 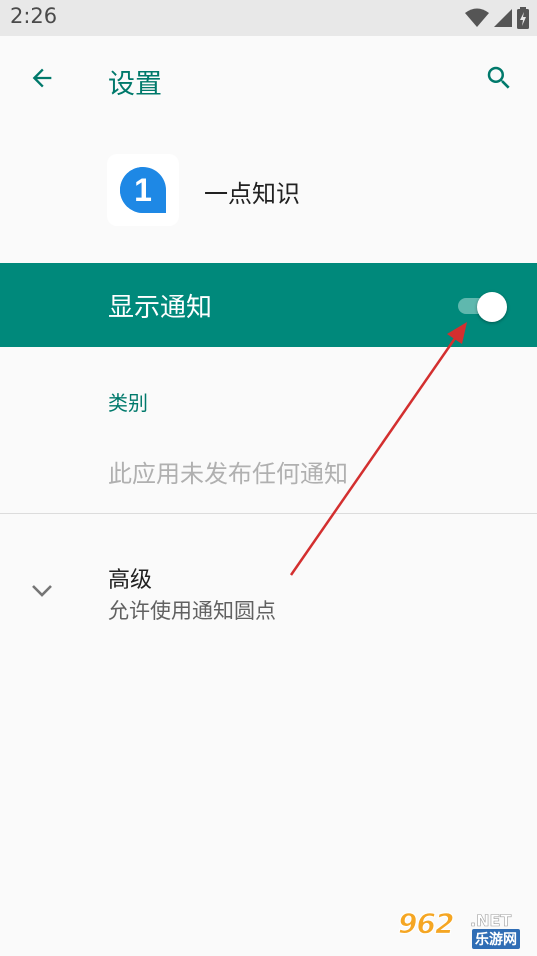 What do you see at coordinates (425, 924) in the screenshot?
I see `watermark-brand: 962` at bounding box center [425, 924].